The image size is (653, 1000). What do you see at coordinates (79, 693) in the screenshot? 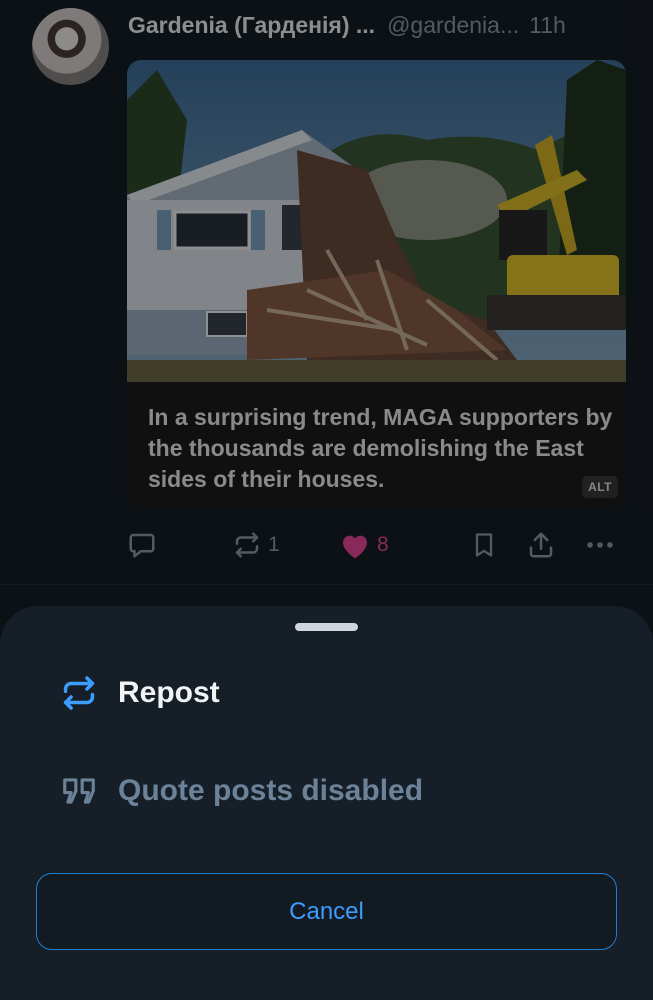
I see `repost-icon` at bounding box center [79, 693].